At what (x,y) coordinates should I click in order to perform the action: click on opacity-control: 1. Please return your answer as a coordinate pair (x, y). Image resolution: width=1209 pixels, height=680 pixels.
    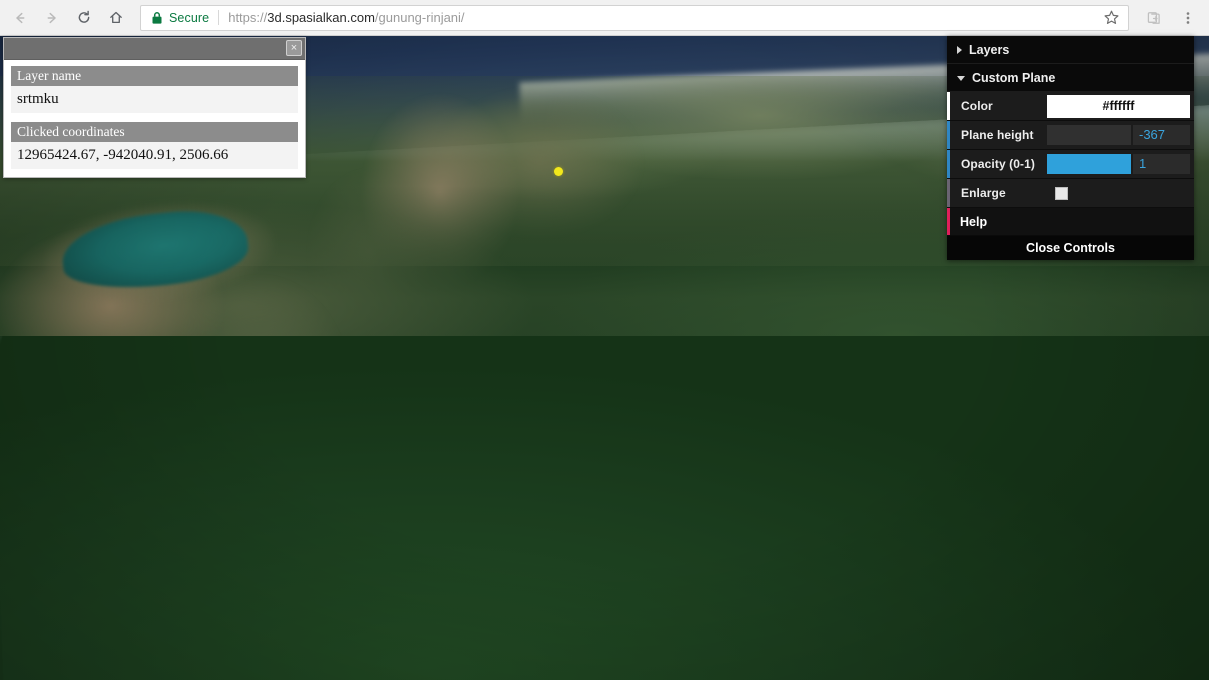
    Looking at the image, I should click on (1120, 164).